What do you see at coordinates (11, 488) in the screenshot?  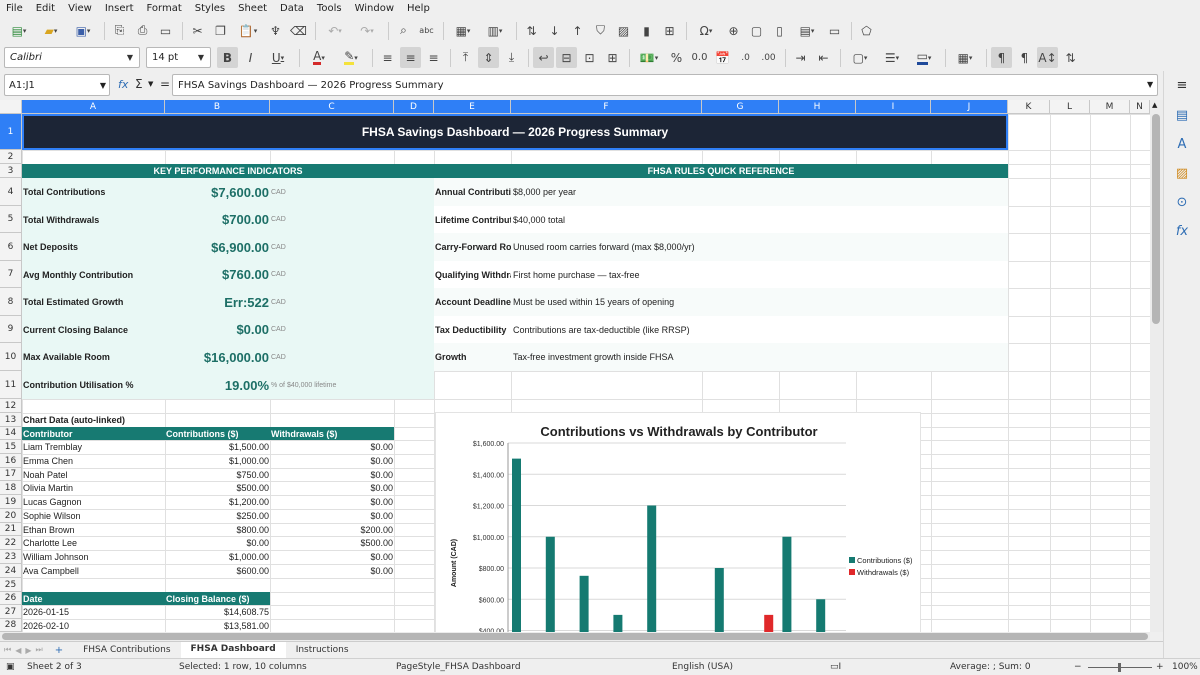 I see `row-header-18: 18` at bounding box center [11, 488].